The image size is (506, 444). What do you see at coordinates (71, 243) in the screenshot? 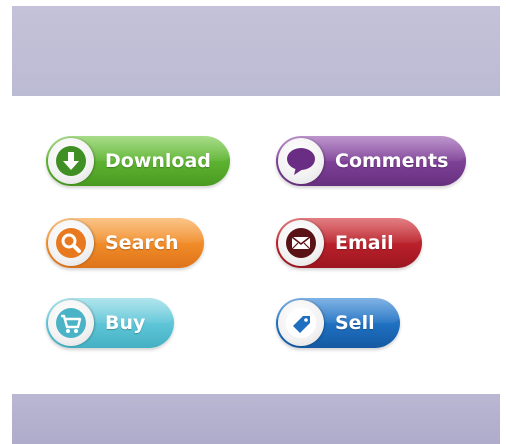
I see `magnifier-icon` at bounding box center [71, 243].